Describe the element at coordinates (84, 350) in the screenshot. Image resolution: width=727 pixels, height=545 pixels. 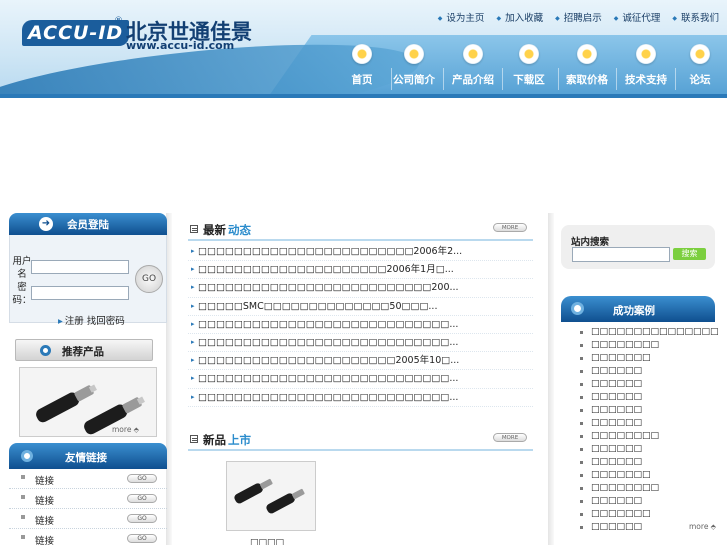
I see `recommended-products-header: 推荐产品` at that location.